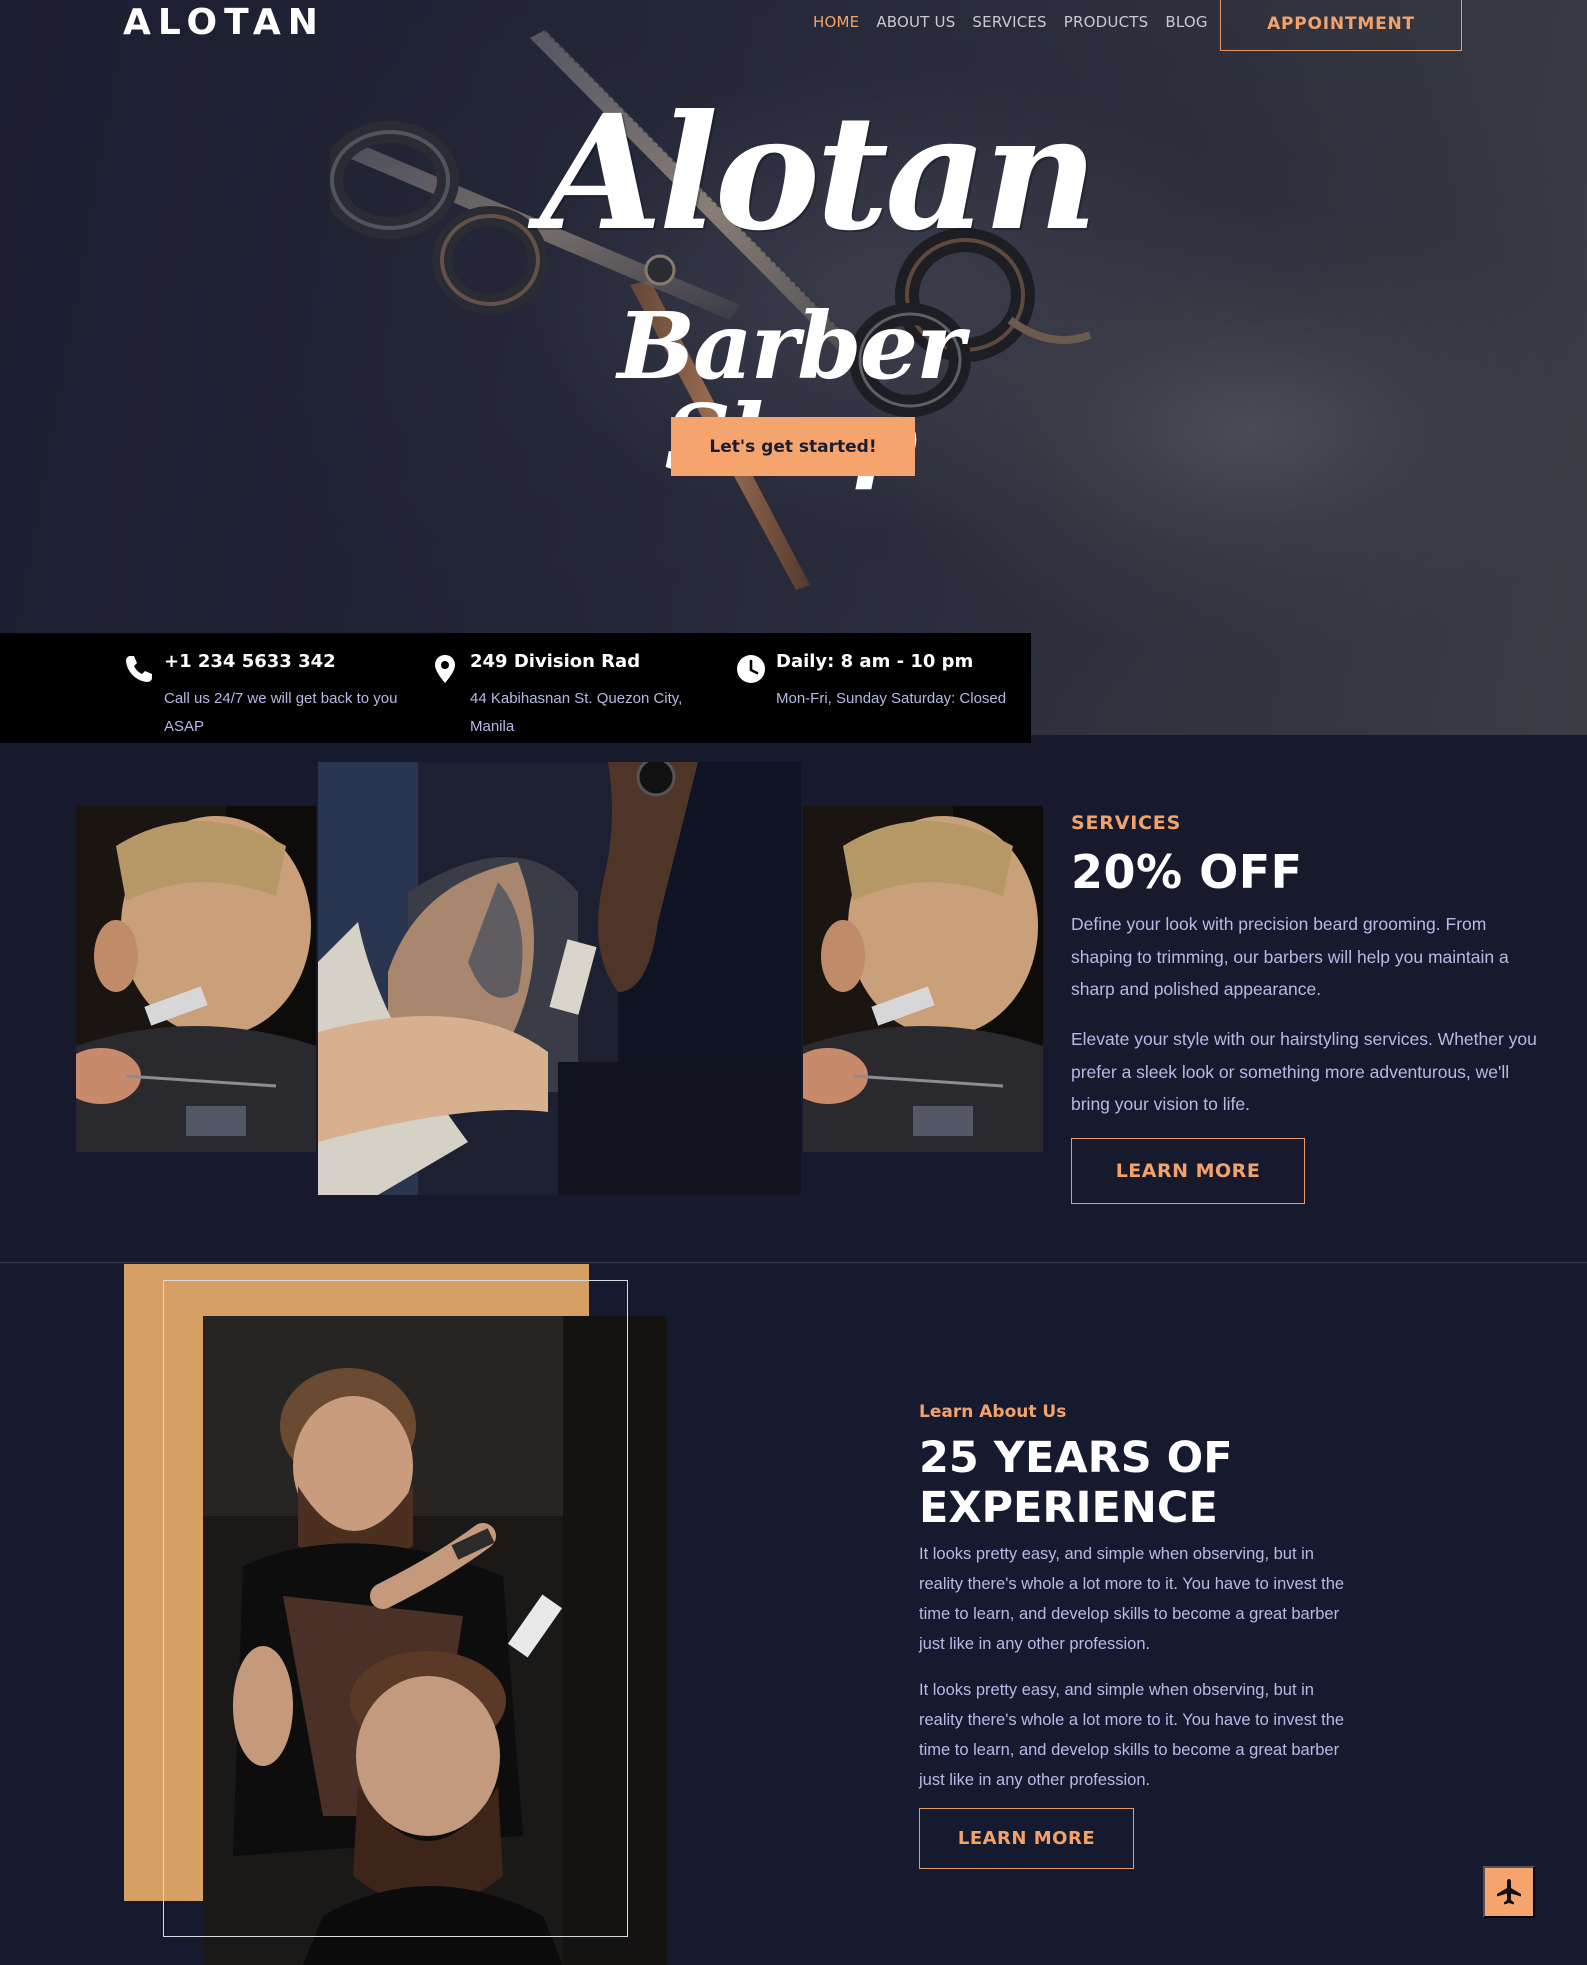  What do you see at coordinates (993, 1412) in the screenshot?
I see `about-label: Learn About Us` at bounding box center [993, 1412].